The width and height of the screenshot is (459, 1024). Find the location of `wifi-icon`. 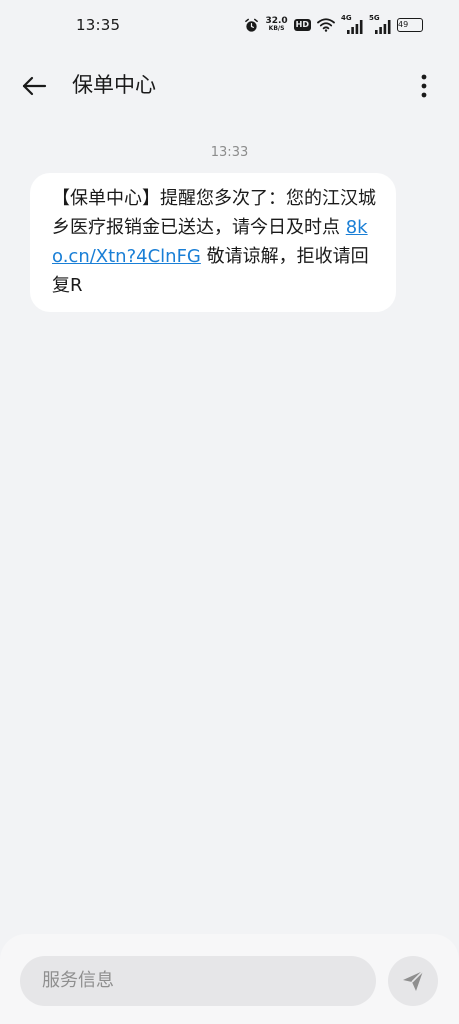

wifi-icon is located at coordinates (326, 25).